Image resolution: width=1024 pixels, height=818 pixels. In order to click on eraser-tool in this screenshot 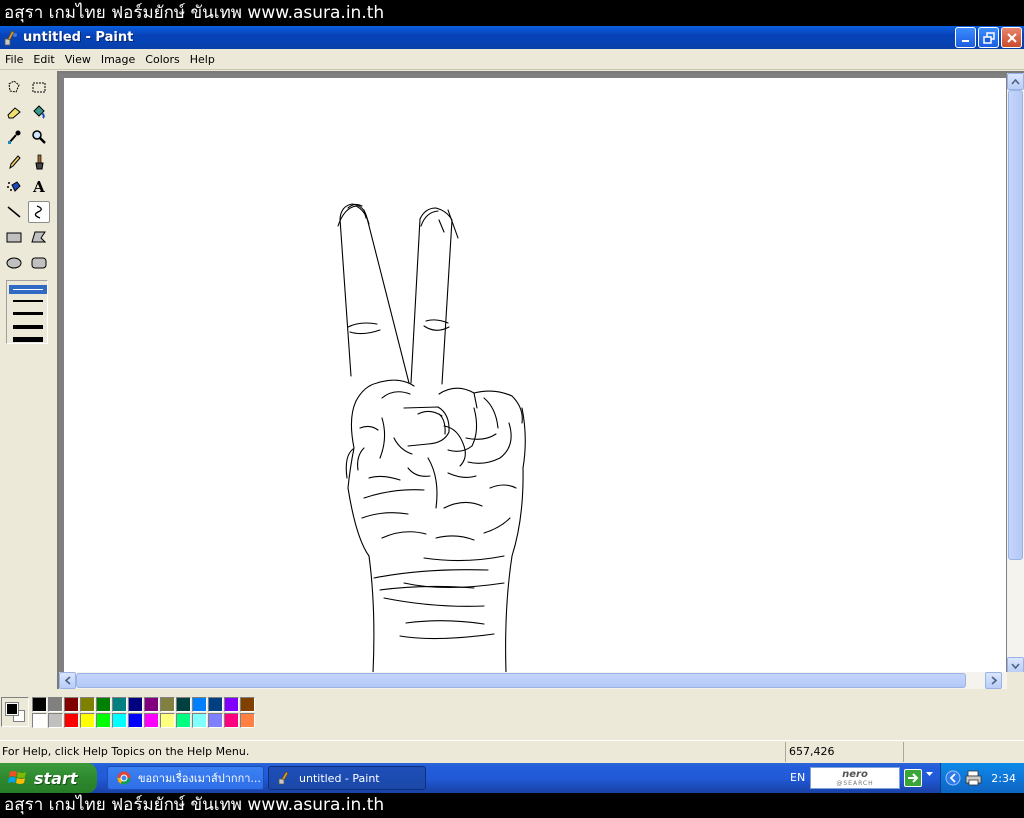, I will do `click(14, 112)`.